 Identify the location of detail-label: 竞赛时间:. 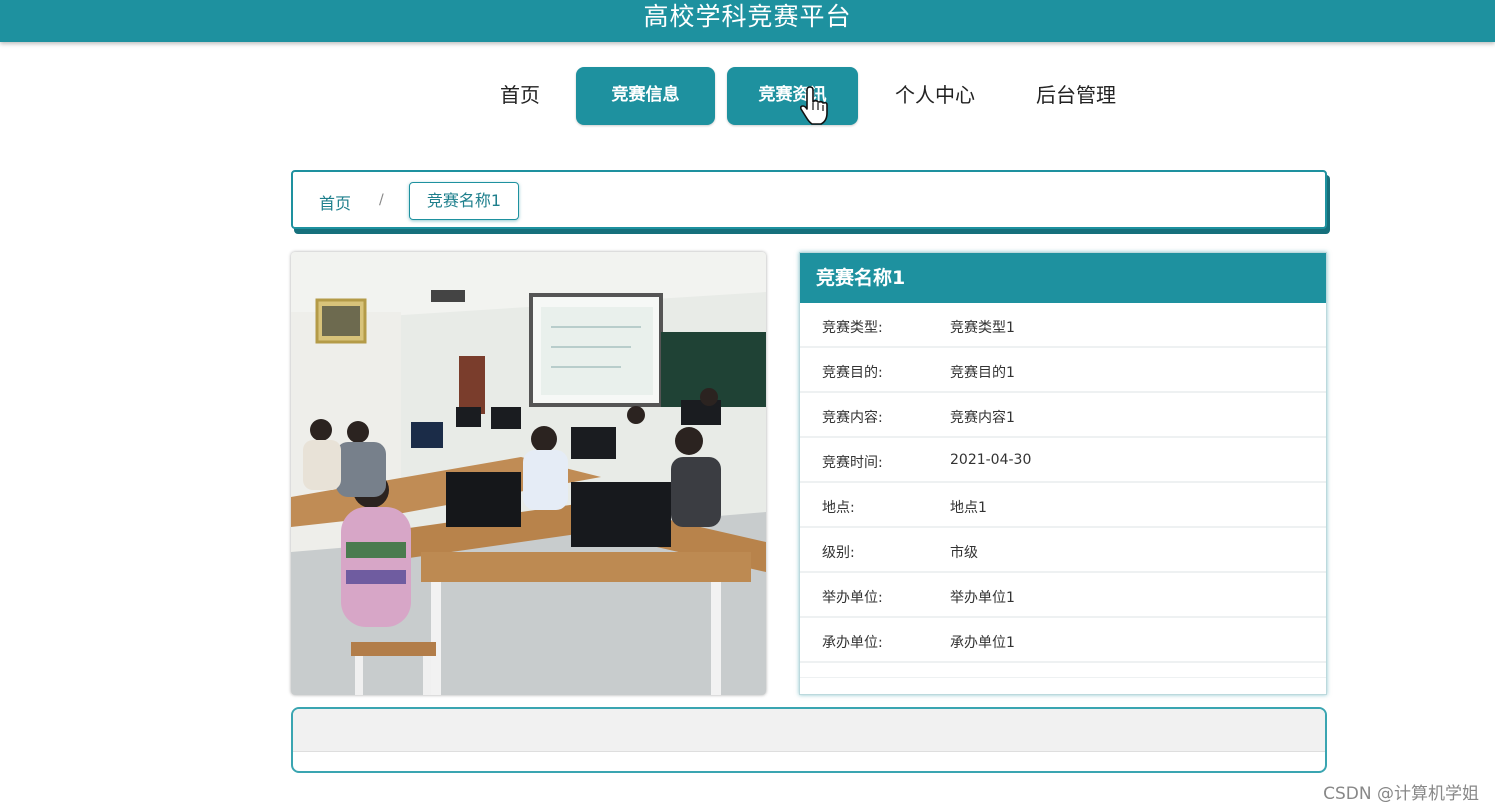
(852, 463).